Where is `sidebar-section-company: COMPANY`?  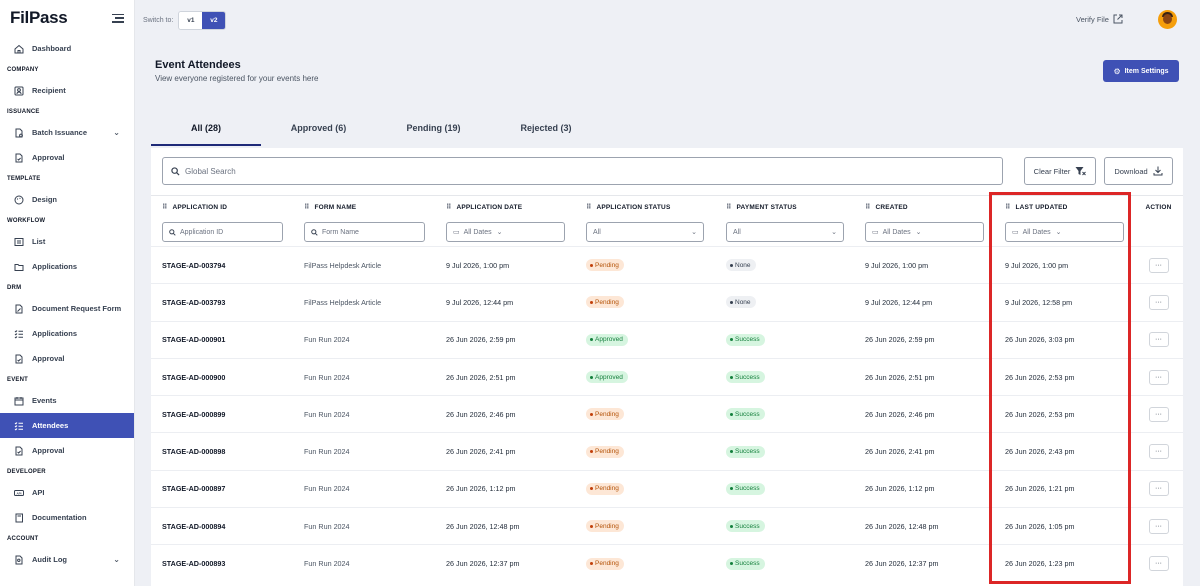
sidebar-section-company: COMPANY is located at coordinates (23, 69).